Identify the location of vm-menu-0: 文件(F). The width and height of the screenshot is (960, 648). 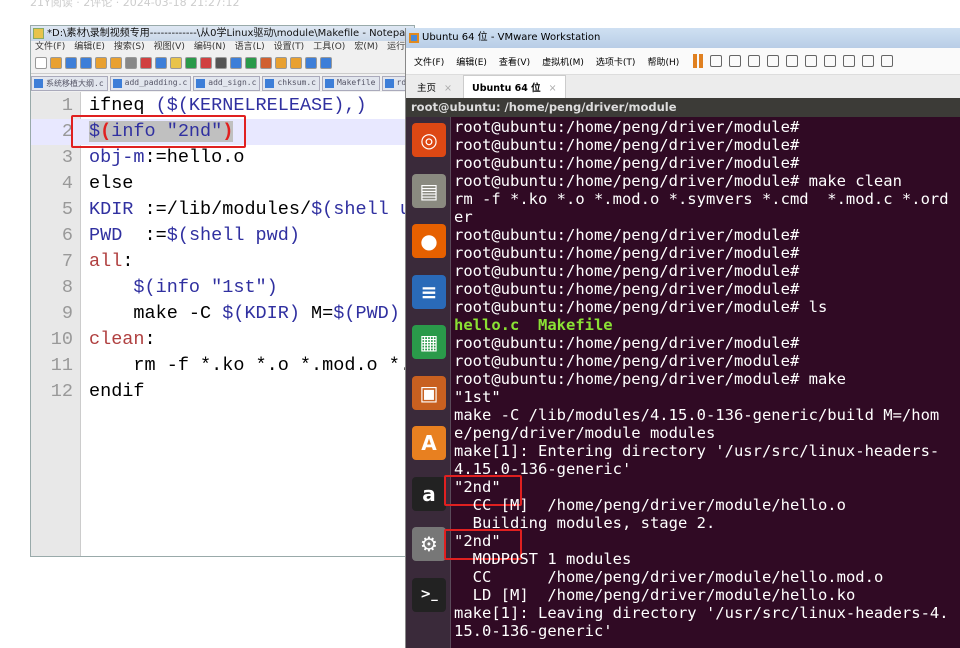
(429, 61).